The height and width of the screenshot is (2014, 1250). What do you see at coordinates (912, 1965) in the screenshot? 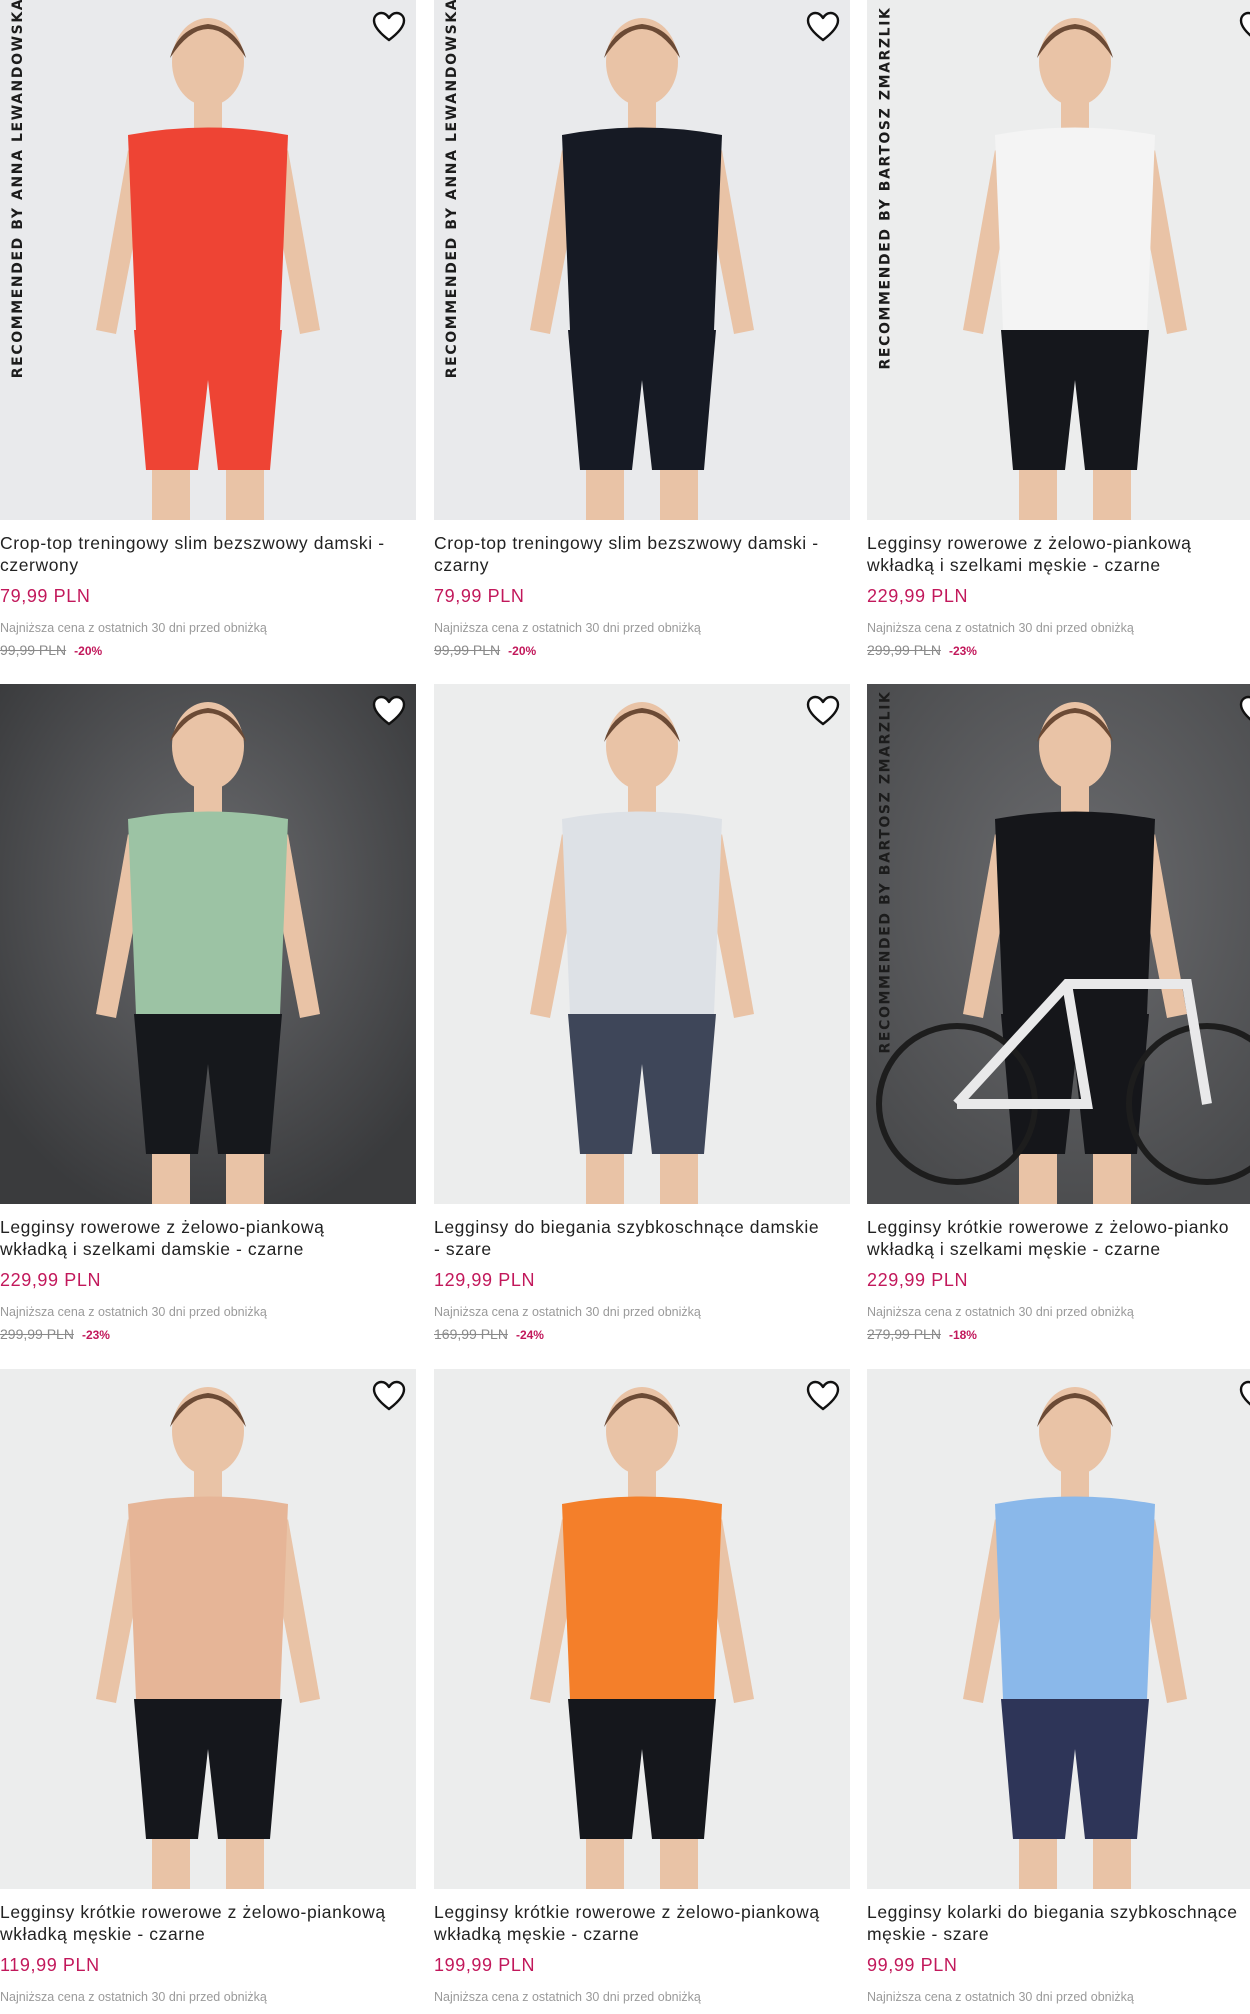
I see `product-price: 99,99 PLN` at bounding box center [912, 1965].